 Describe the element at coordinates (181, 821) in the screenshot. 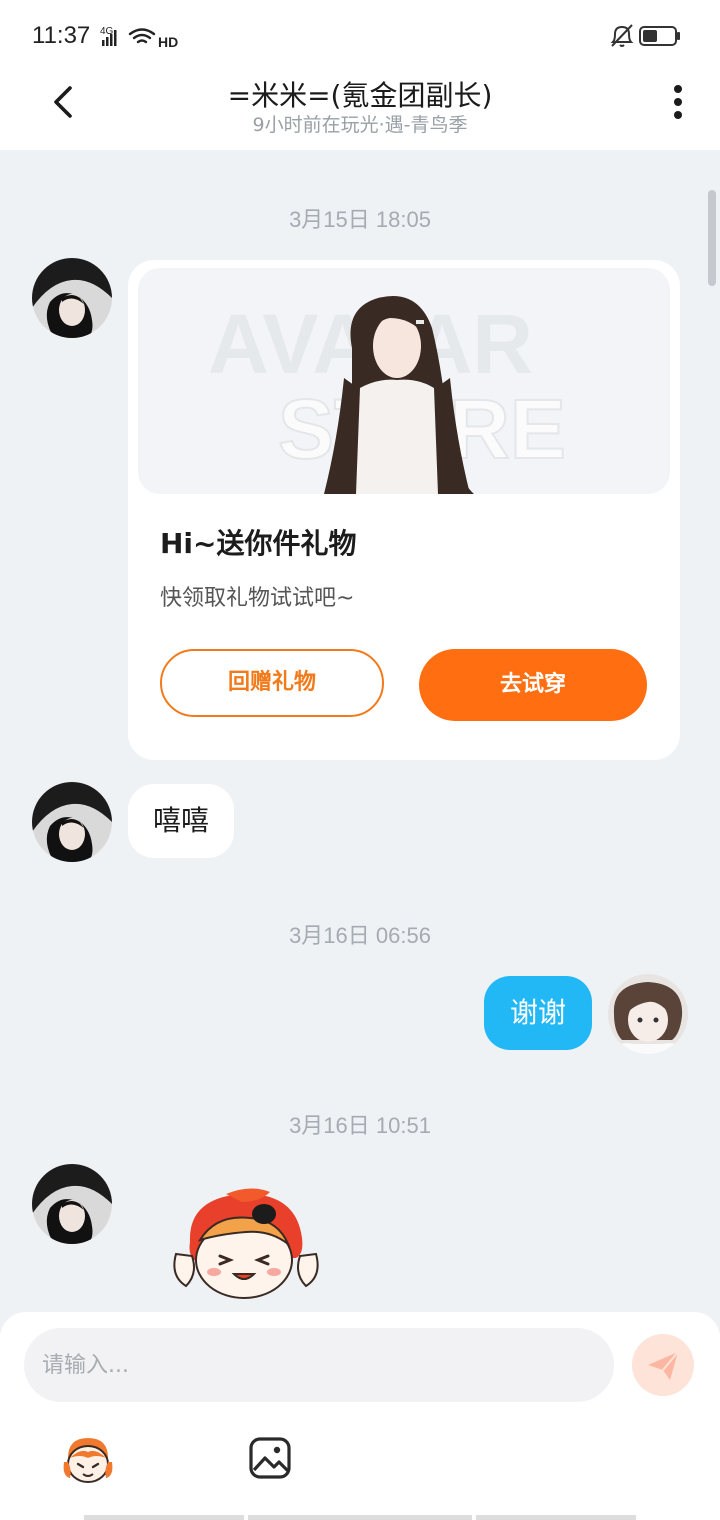

I see `message-bubble-incoming: 嘻嘻` at that location.